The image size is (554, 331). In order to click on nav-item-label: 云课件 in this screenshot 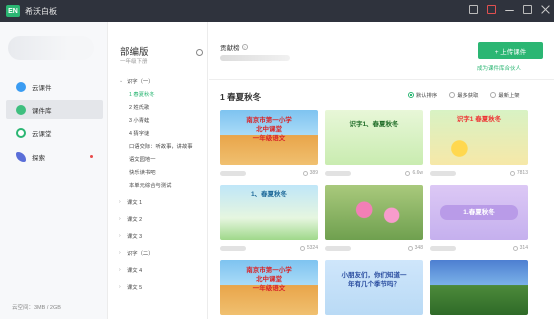, I will do `click(42, 88)`.